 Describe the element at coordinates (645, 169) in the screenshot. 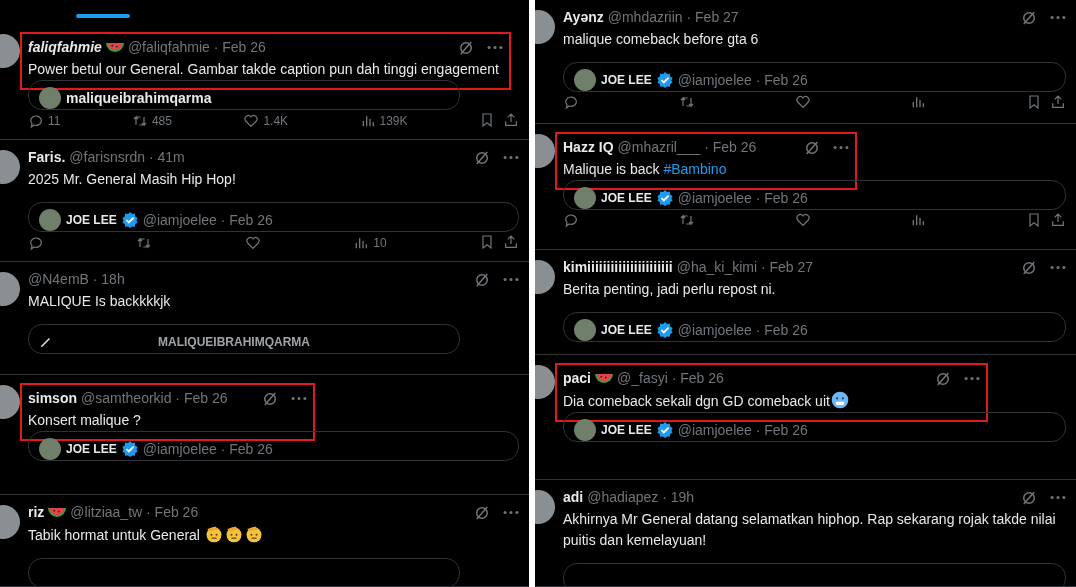

I see `tweet-text: Malique is back #Bambino` at that location.